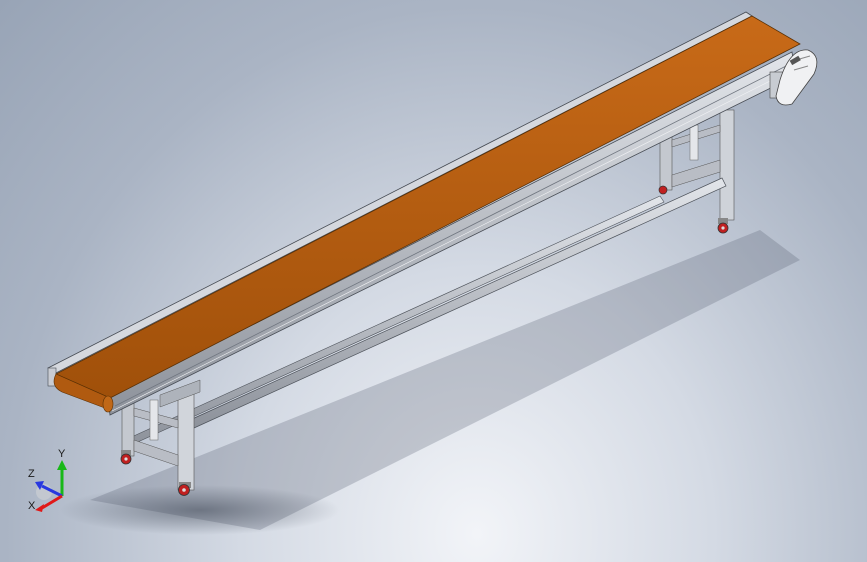  I want to click on triad-x-label: X, so click(32, 506).